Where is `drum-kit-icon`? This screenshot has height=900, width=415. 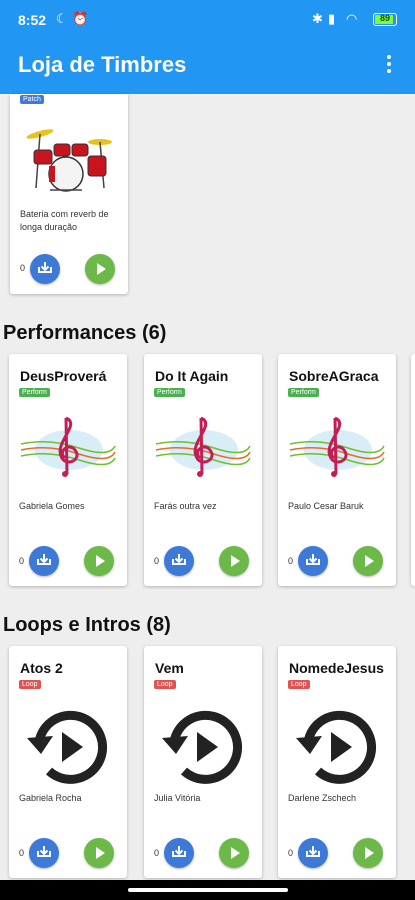
drum-kit-icon is located at coordinates (69, 160).